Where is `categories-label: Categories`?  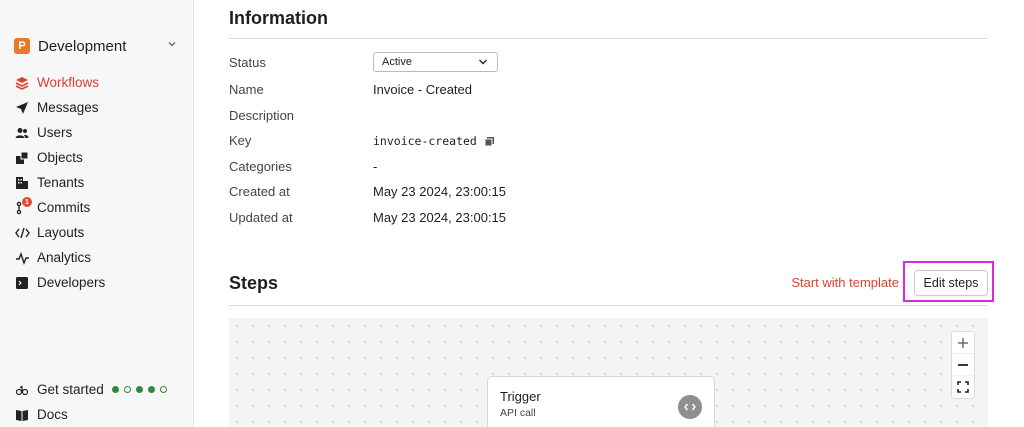 categories-label: Categories is located at coordinates (260, 166).